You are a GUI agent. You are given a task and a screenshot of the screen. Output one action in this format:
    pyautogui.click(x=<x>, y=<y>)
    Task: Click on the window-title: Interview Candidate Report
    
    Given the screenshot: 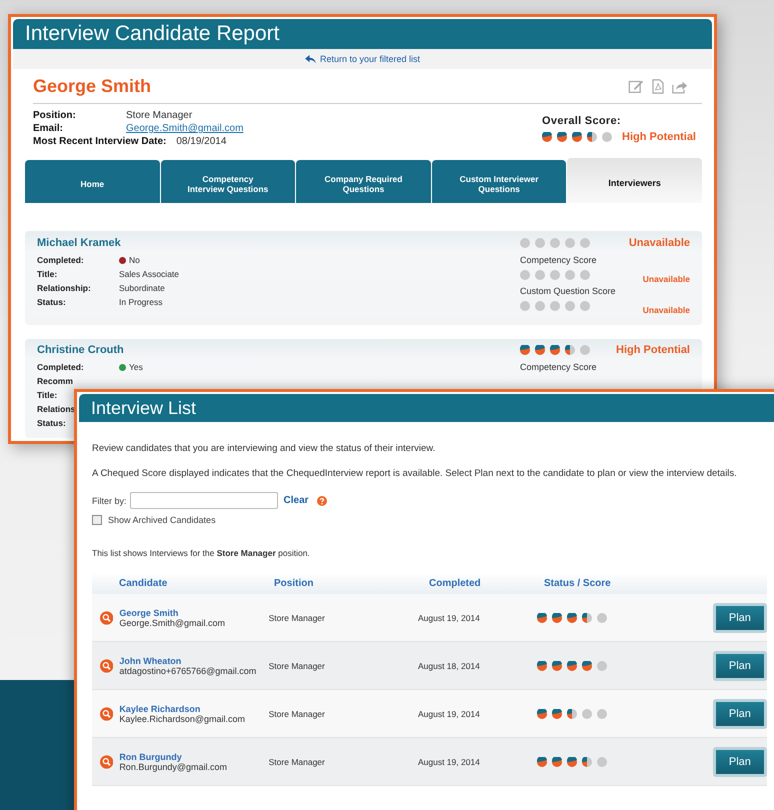 What is the action you would take?
    pyautogui.click(x=362, y=34)
    